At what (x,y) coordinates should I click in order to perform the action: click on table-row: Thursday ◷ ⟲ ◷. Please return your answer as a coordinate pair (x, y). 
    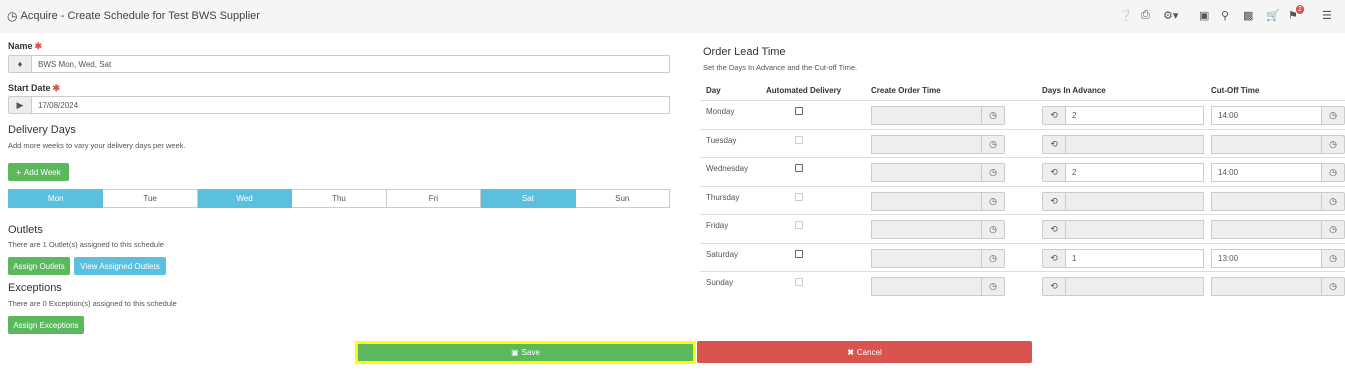
    Looking at the image, I should click on (1022, 200).